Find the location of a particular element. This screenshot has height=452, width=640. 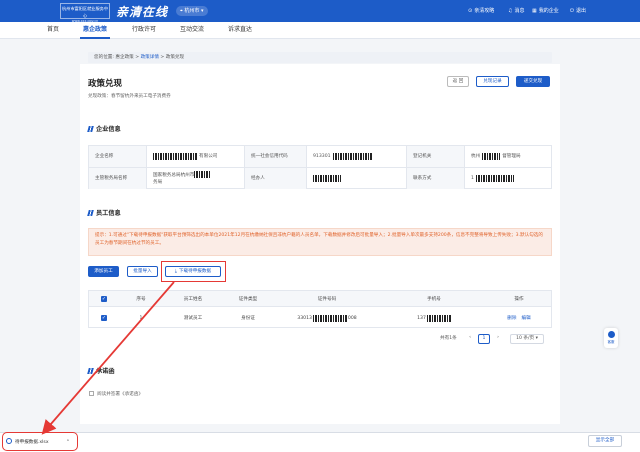

annotation-arrow is located at coordinates (108, 358).